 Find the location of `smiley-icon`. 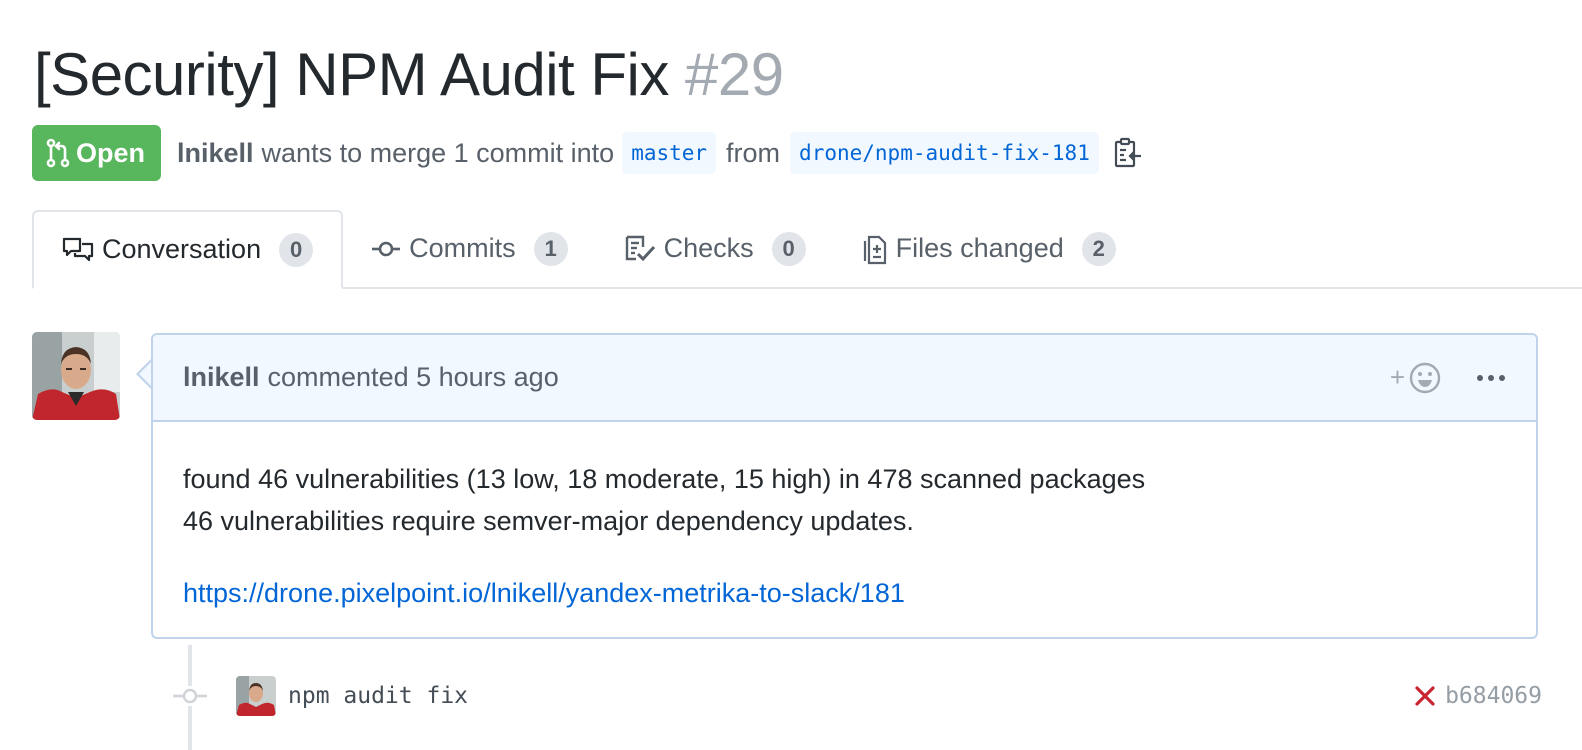

smiley-icon is located at coordinates (1425, 378).